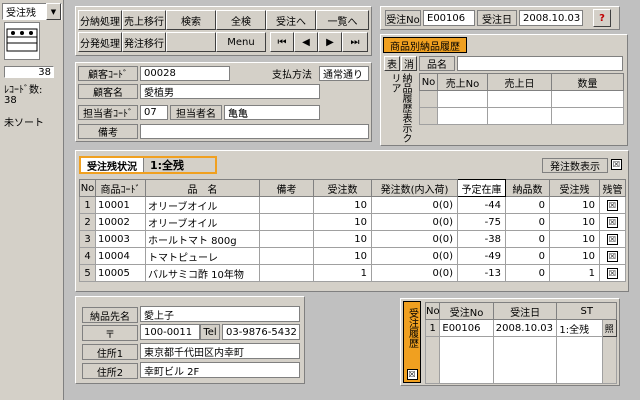 Image resolution: width=640 pixels, height=400 pixels. Describe the element at coordinates (612, 188) in the screenshot. I see `col-remaining-mgmt: 残管` at that location.